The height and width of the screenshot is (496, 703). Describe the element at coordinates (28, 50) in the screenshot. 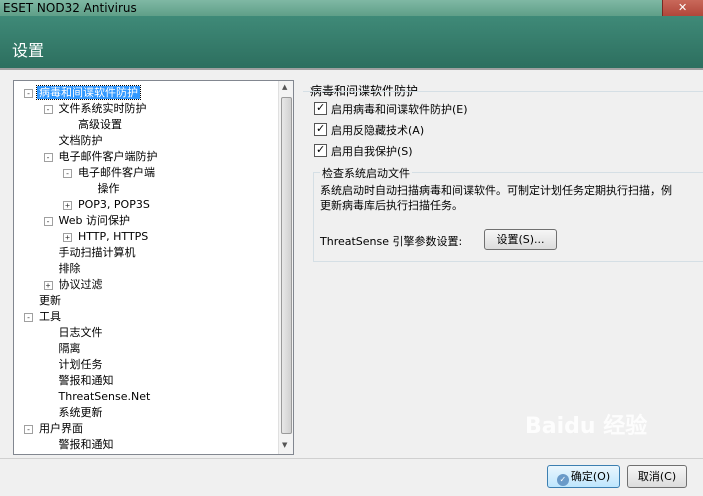

I see `page-title: 设置` at that location.